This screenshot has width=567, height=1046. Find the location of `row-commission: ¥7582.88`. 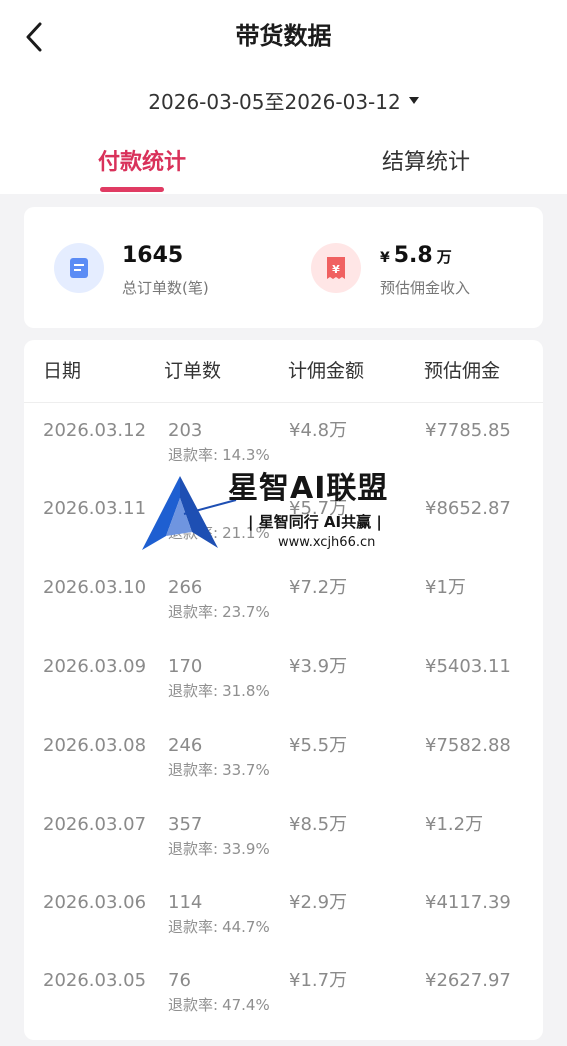

row-commission: ¥7582.88 is located at coordinates (468, 745).